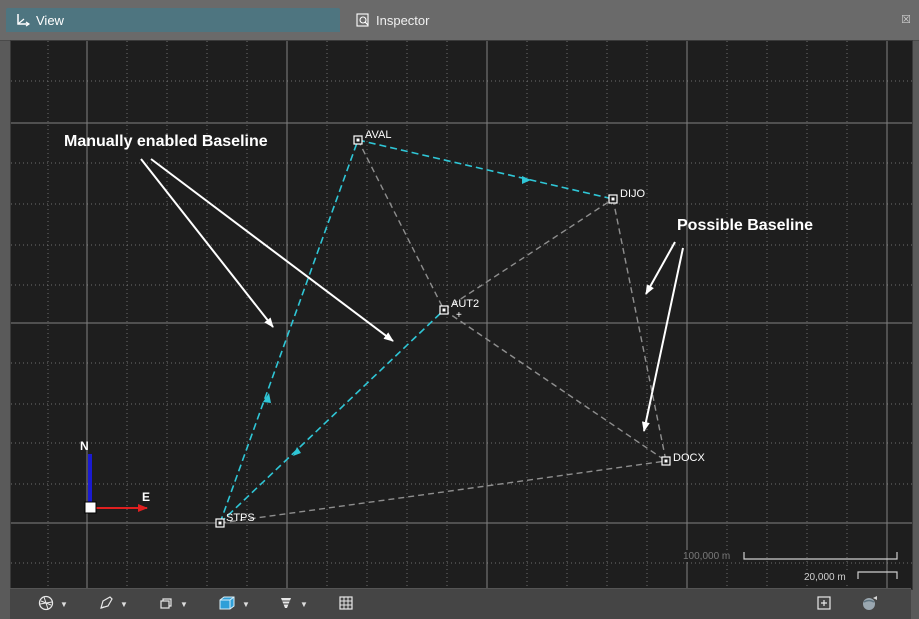 Image resolution: width=919 pixels, height=619 pixels. I want to click on station-label: AVAL, so click(378, 135).